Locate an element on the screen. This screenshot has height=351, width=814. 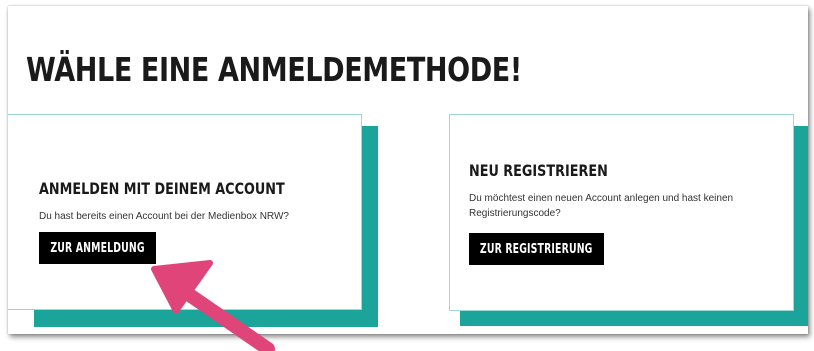
login-button-label: ZUR ANMELDUNG is located at coordinates (97, 248).